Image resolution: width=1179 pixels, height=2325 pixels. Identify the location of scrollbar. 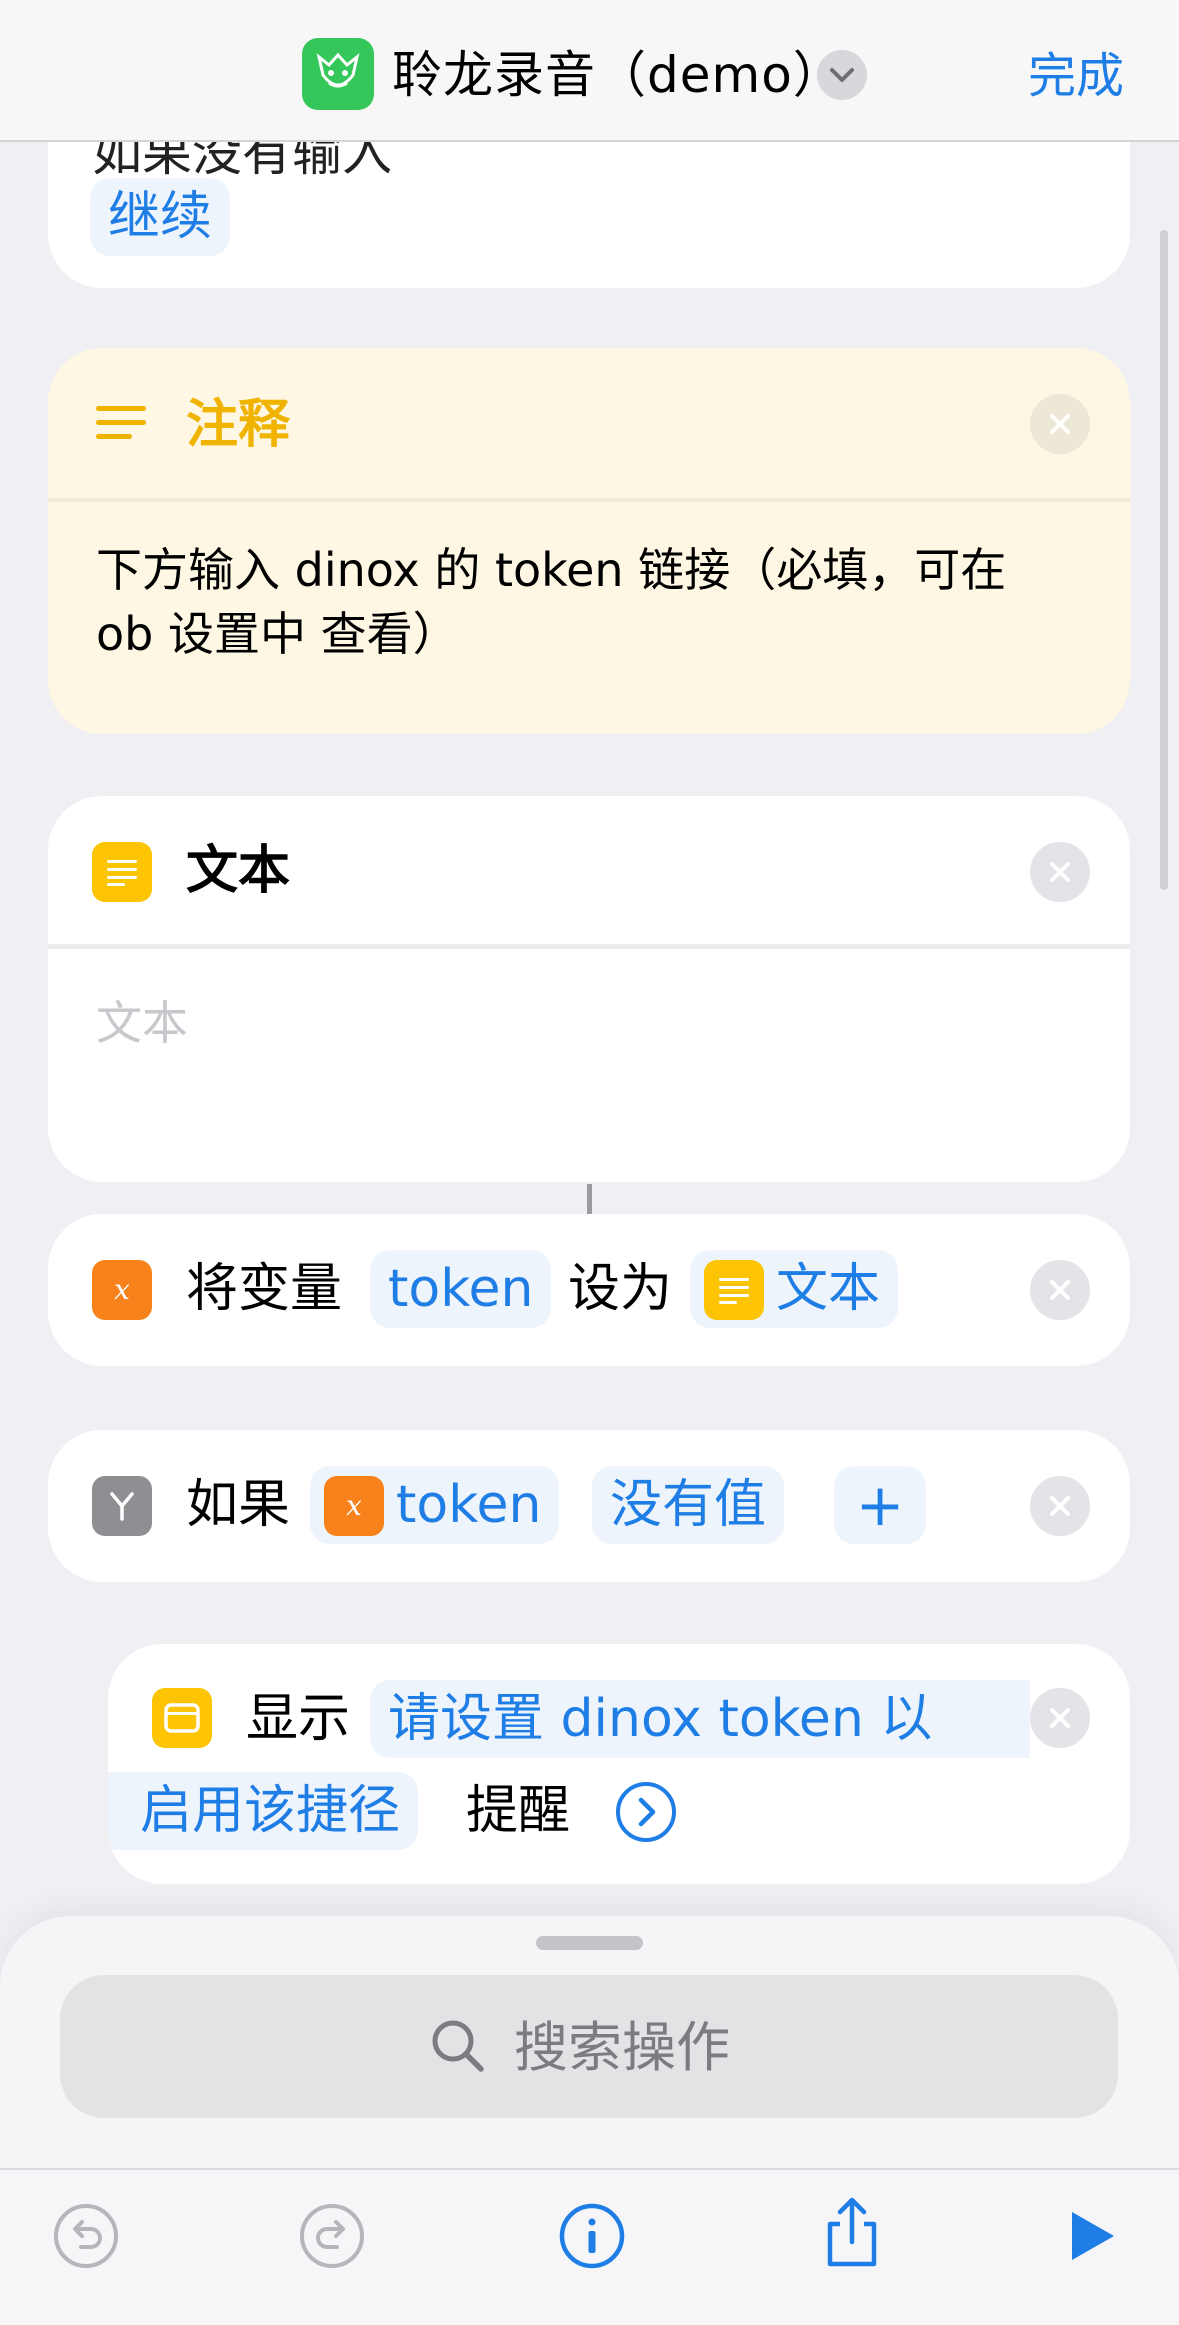
(1164, 560).